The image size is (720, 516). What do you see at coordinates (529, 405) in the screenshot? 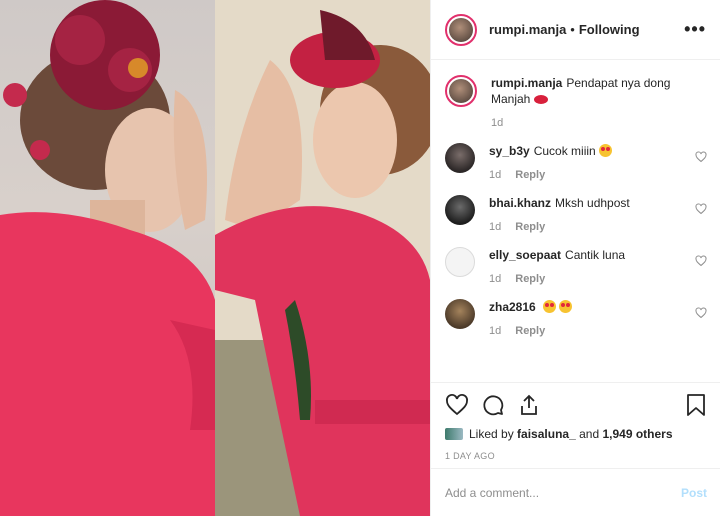
I see `share-icon` at bounding box center [529, 405].